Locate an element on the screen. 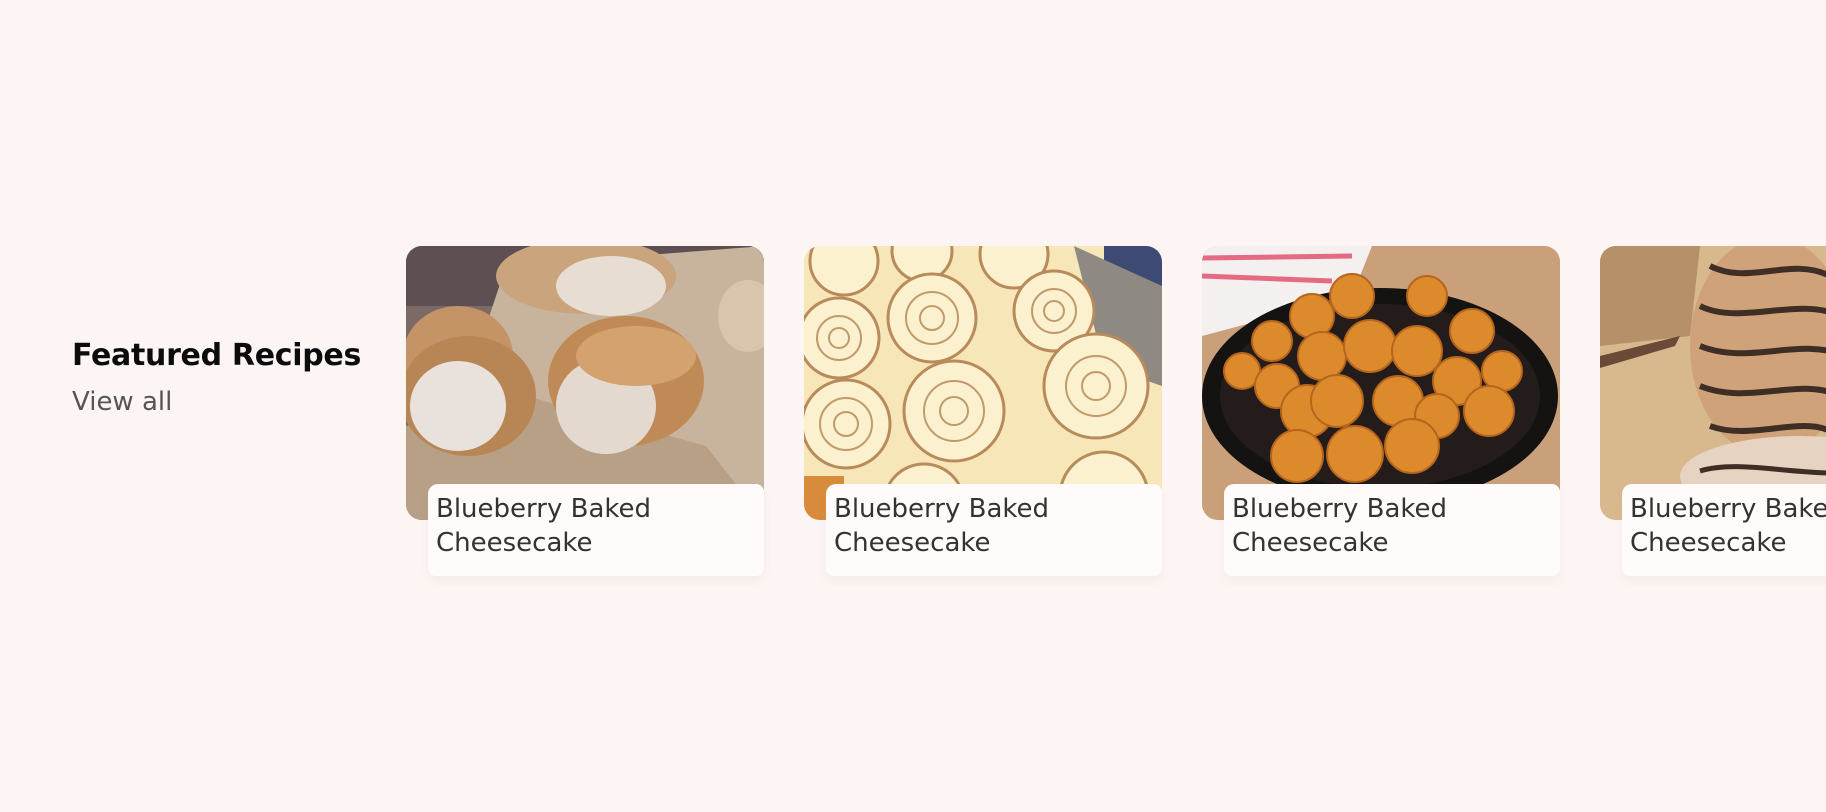 The image size is (1826, 812). section-title: Featured Recipes is located at coordinates (217, 355).